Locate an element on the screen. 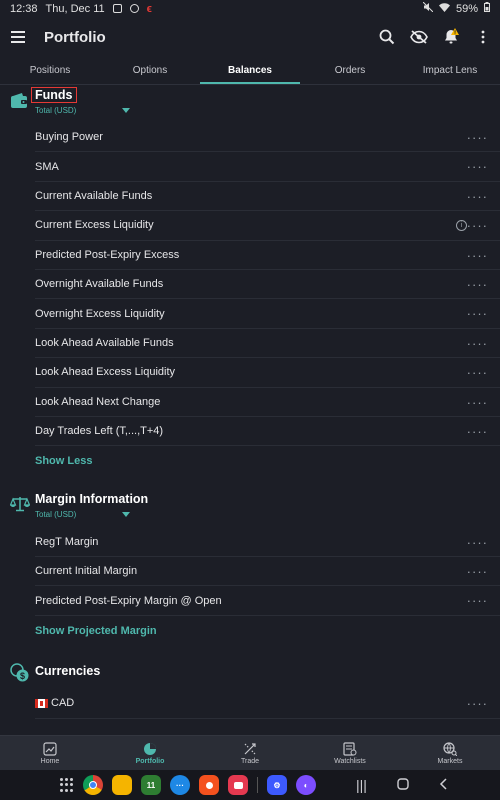 The image size is (500, 800). list-item: SMA ···· is located at coordinates (267, 167).